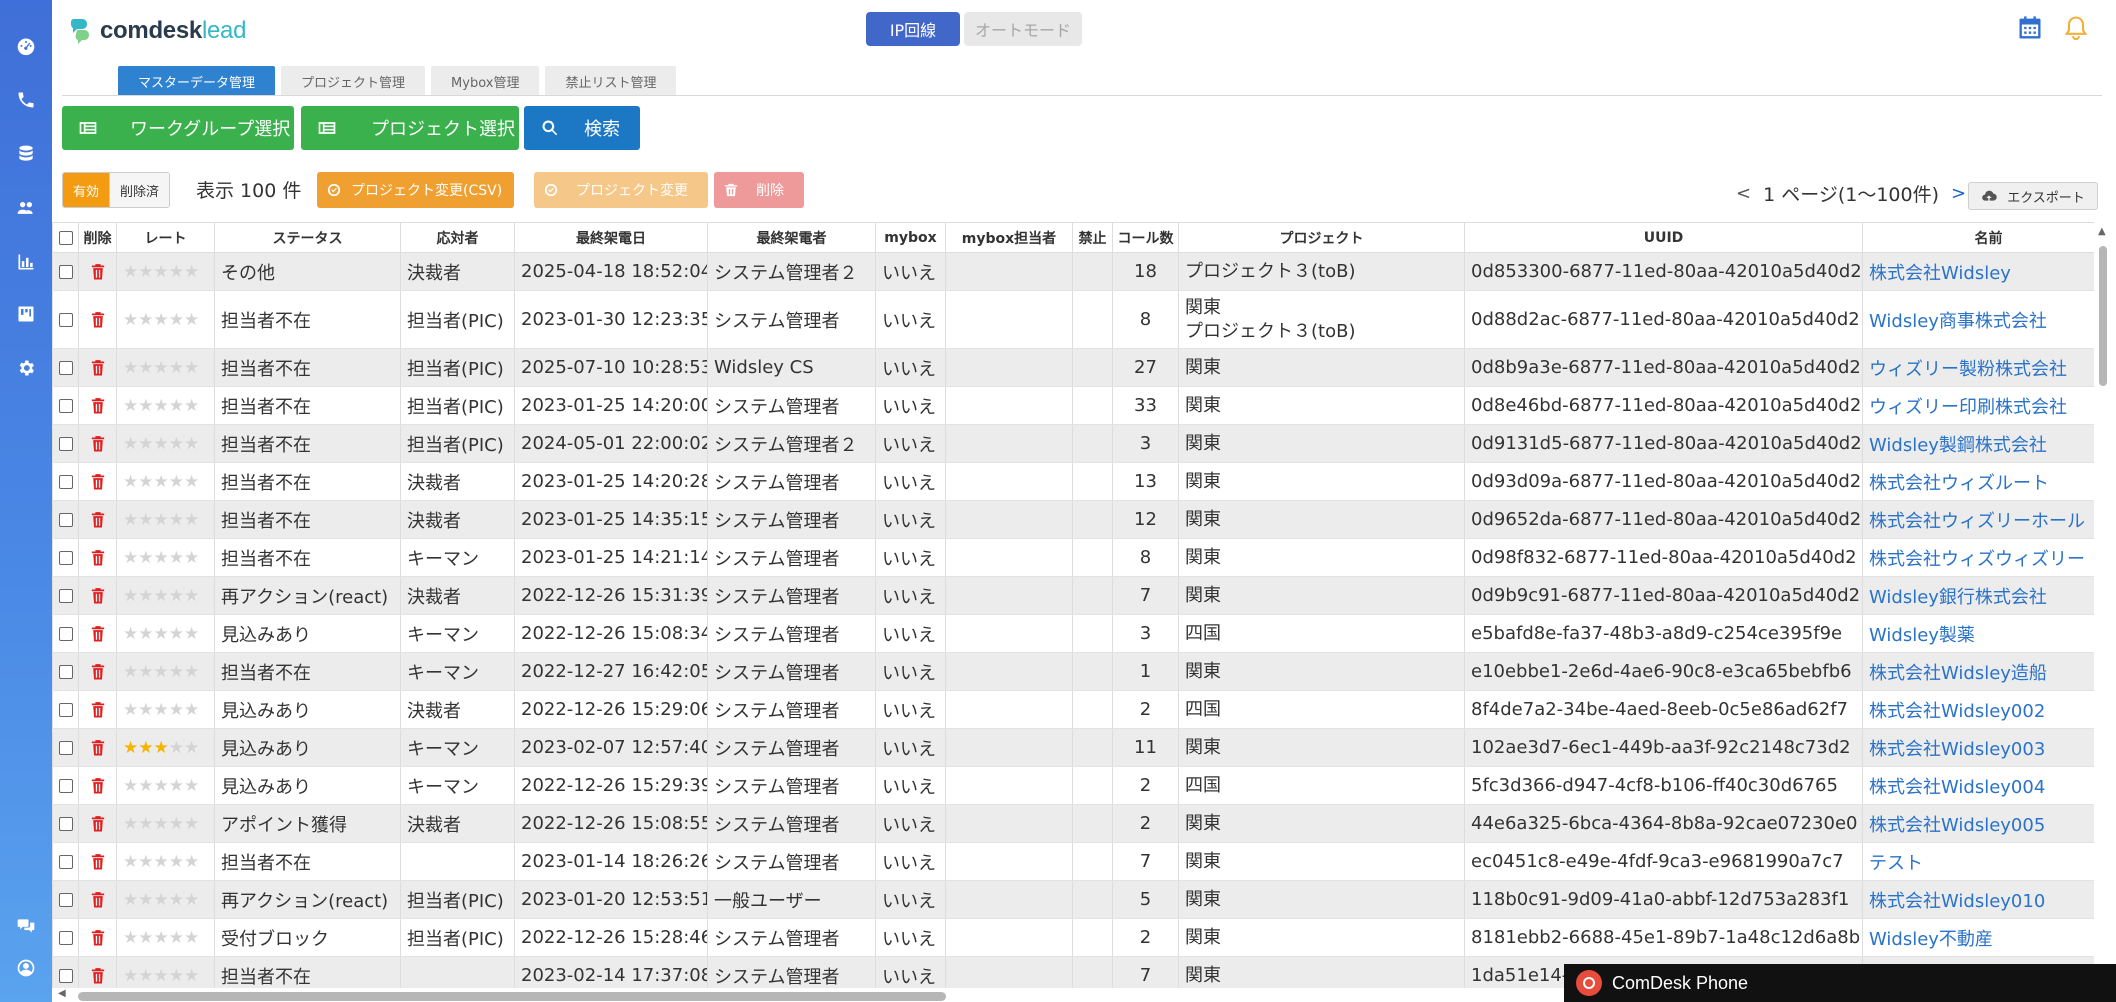 This screenshot has height=1002, width=2116. I want to click on row-name-link: 株式会社Widsley005, so click(1978, 823).